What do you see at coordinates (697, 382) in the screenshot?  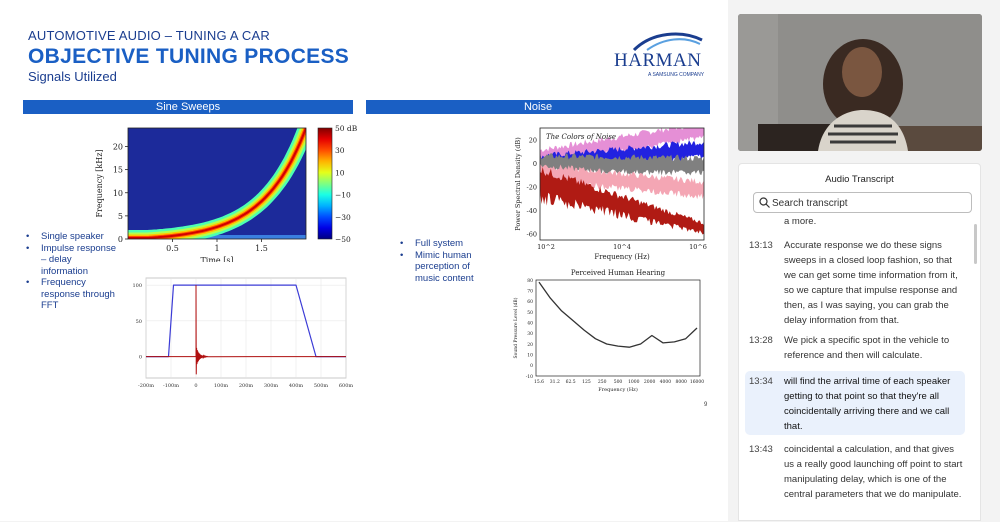 I see `x-tick-label: 16000` at bounding box center [697, 382].